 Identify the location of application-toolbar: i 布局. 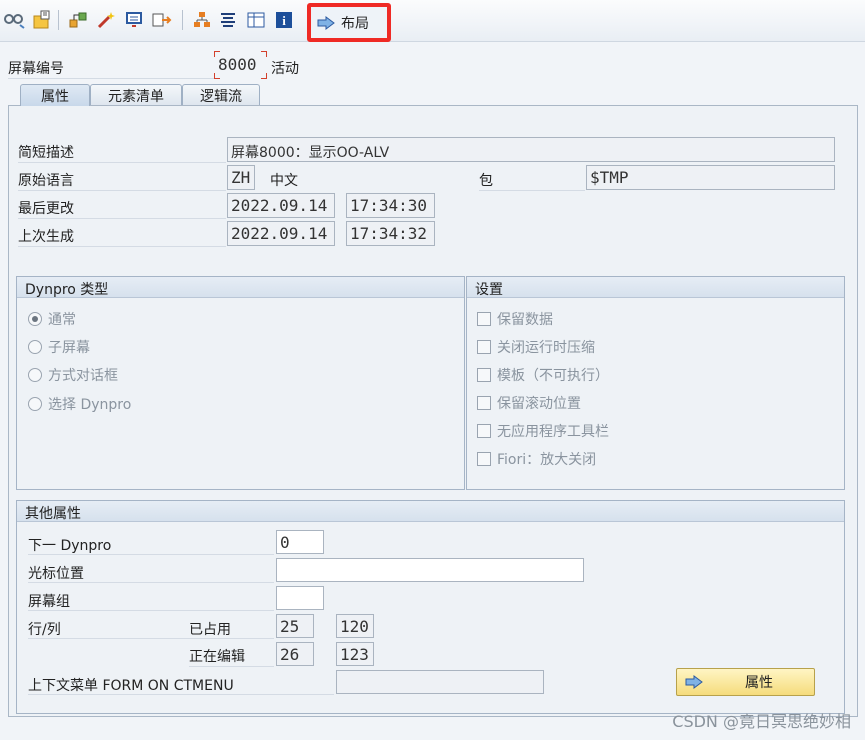
(432, 21).